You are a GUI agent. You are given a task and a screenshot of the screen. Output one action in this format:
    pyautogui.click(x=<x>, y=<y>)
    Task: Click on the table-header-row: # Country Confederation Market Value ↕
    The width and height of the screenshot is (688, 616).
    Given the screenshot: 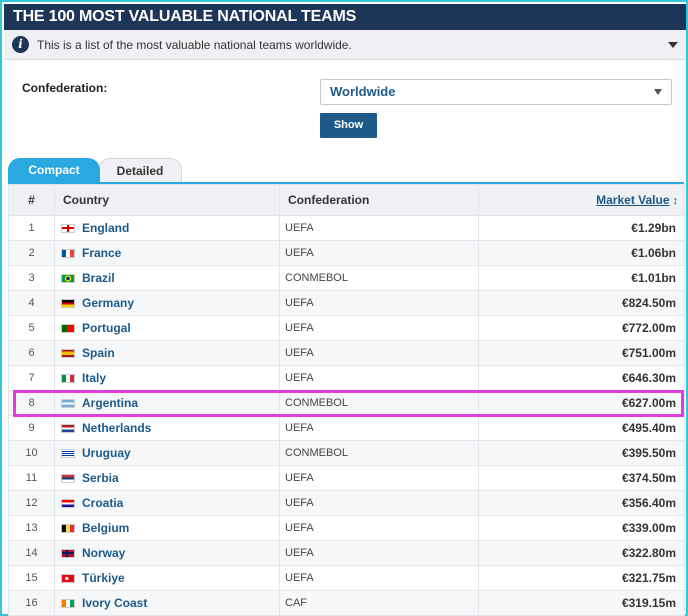 What is the action you would take?
    pyautogui.click(x=346, y=200)
    